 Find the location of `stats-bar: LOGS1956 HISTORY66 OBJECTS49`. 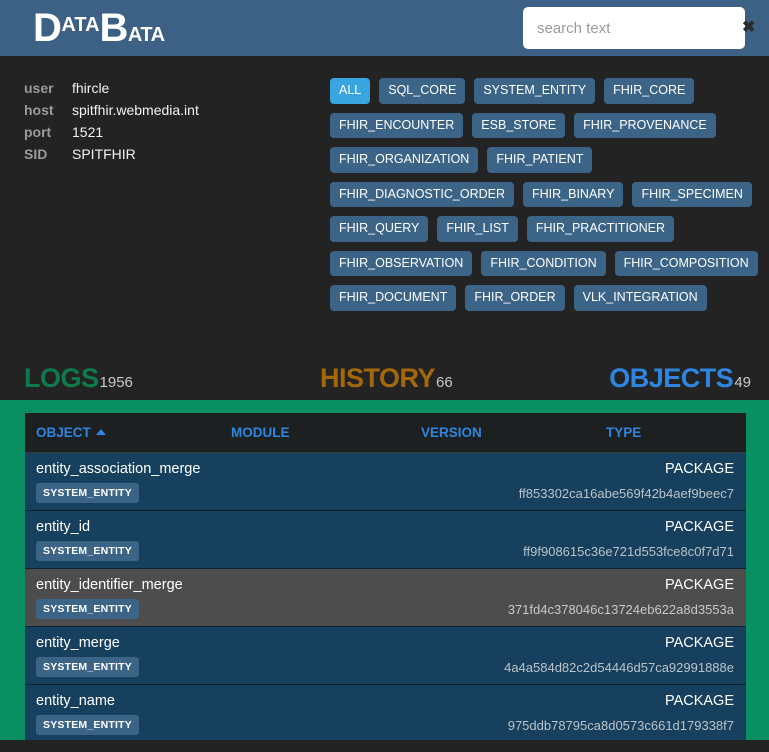

stats-bar: LOGS1956 HISTORY66 OBJECTS49 is located at coordinates (384, 376).